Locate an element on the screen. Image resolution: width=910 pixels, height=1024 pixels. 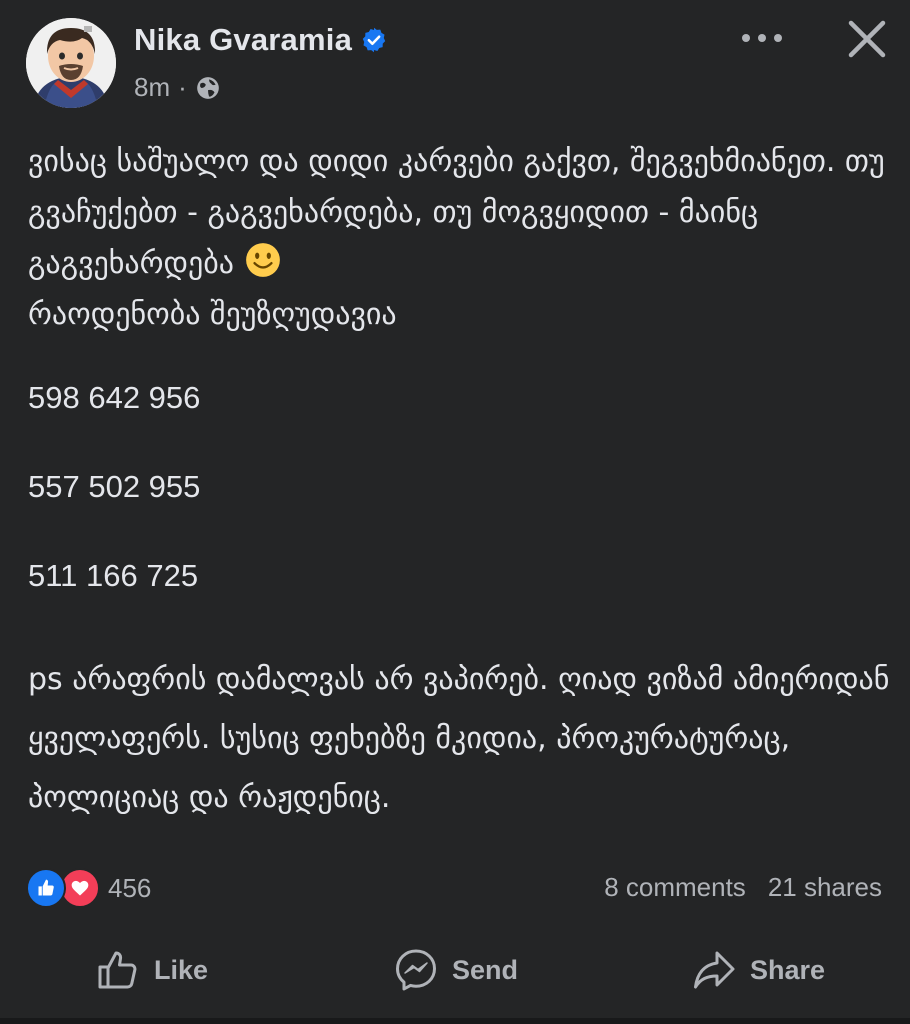
reactions-summary: 456 is located at coordinates (88, 888).